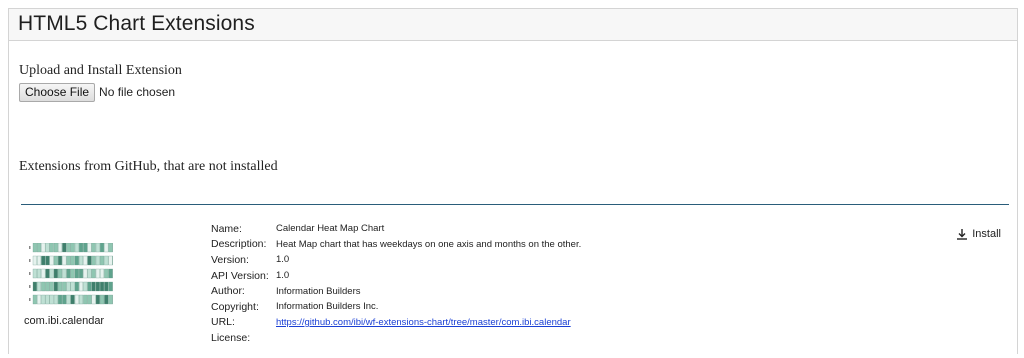 Image resolution: width=1024 pixels, height=358 pixels. I want to click on detail-key: License:, so click(231, 337).